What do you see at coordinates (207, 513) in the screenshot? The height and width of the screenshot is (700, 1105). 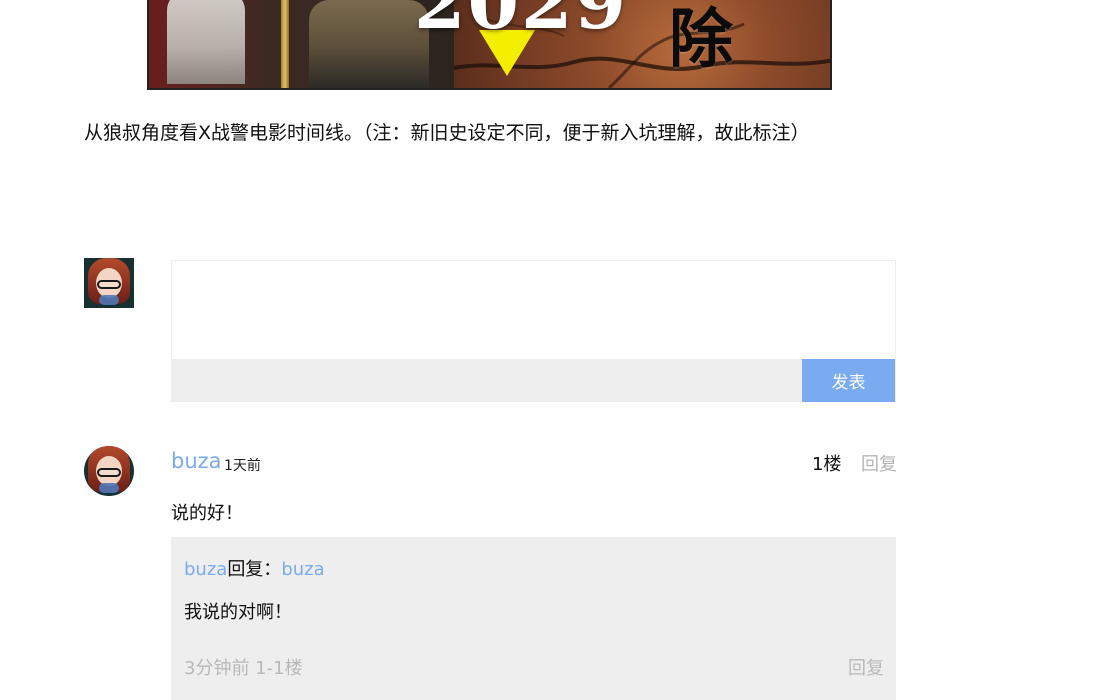 I see `comment-content: 说的好！` at bounding box center [207, 513].